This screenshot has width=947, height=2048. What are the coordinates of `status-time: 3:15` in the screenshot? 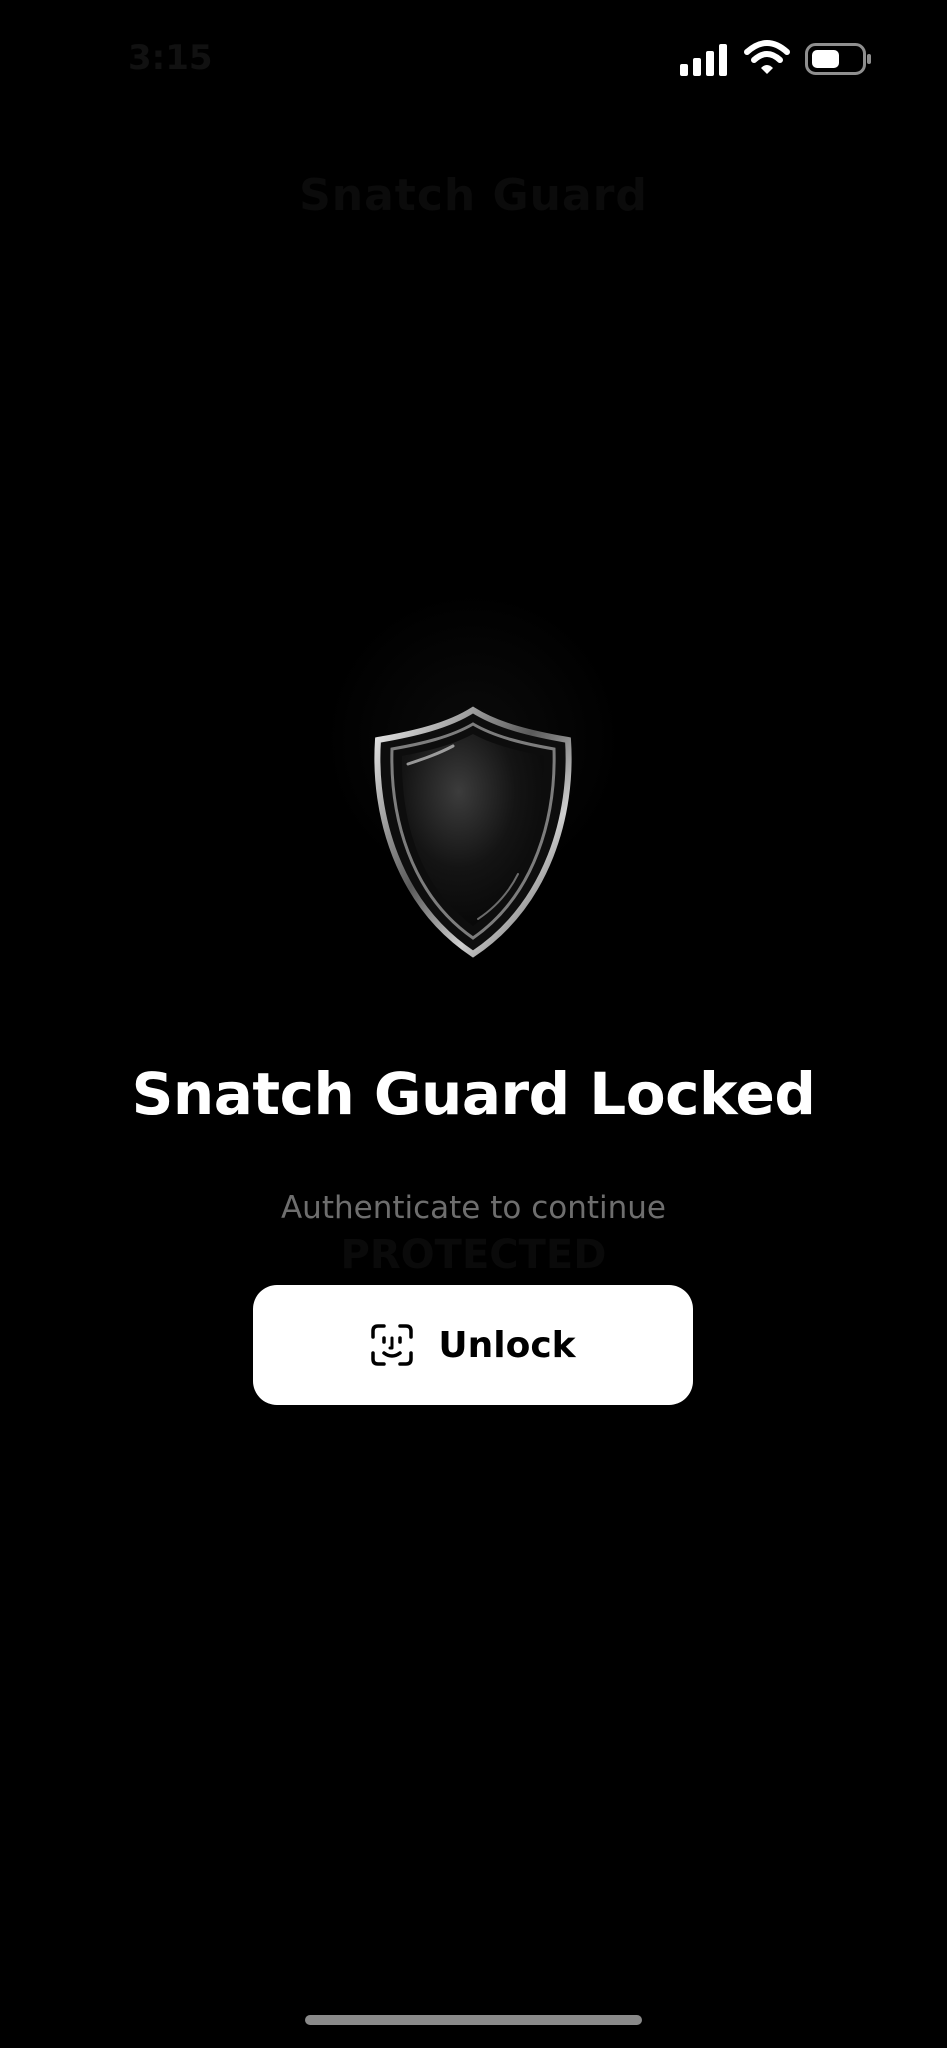 It's located at (170, 58).